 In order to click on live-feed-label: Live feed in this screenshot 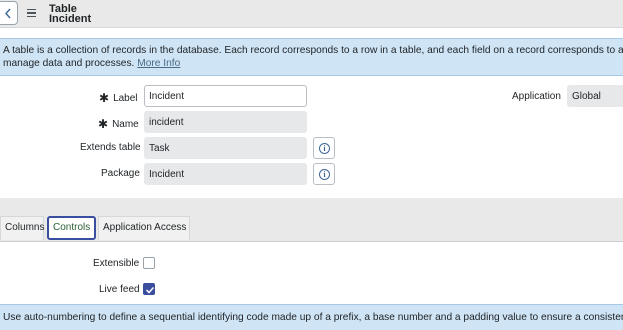, I will do `click(119, 289)`.